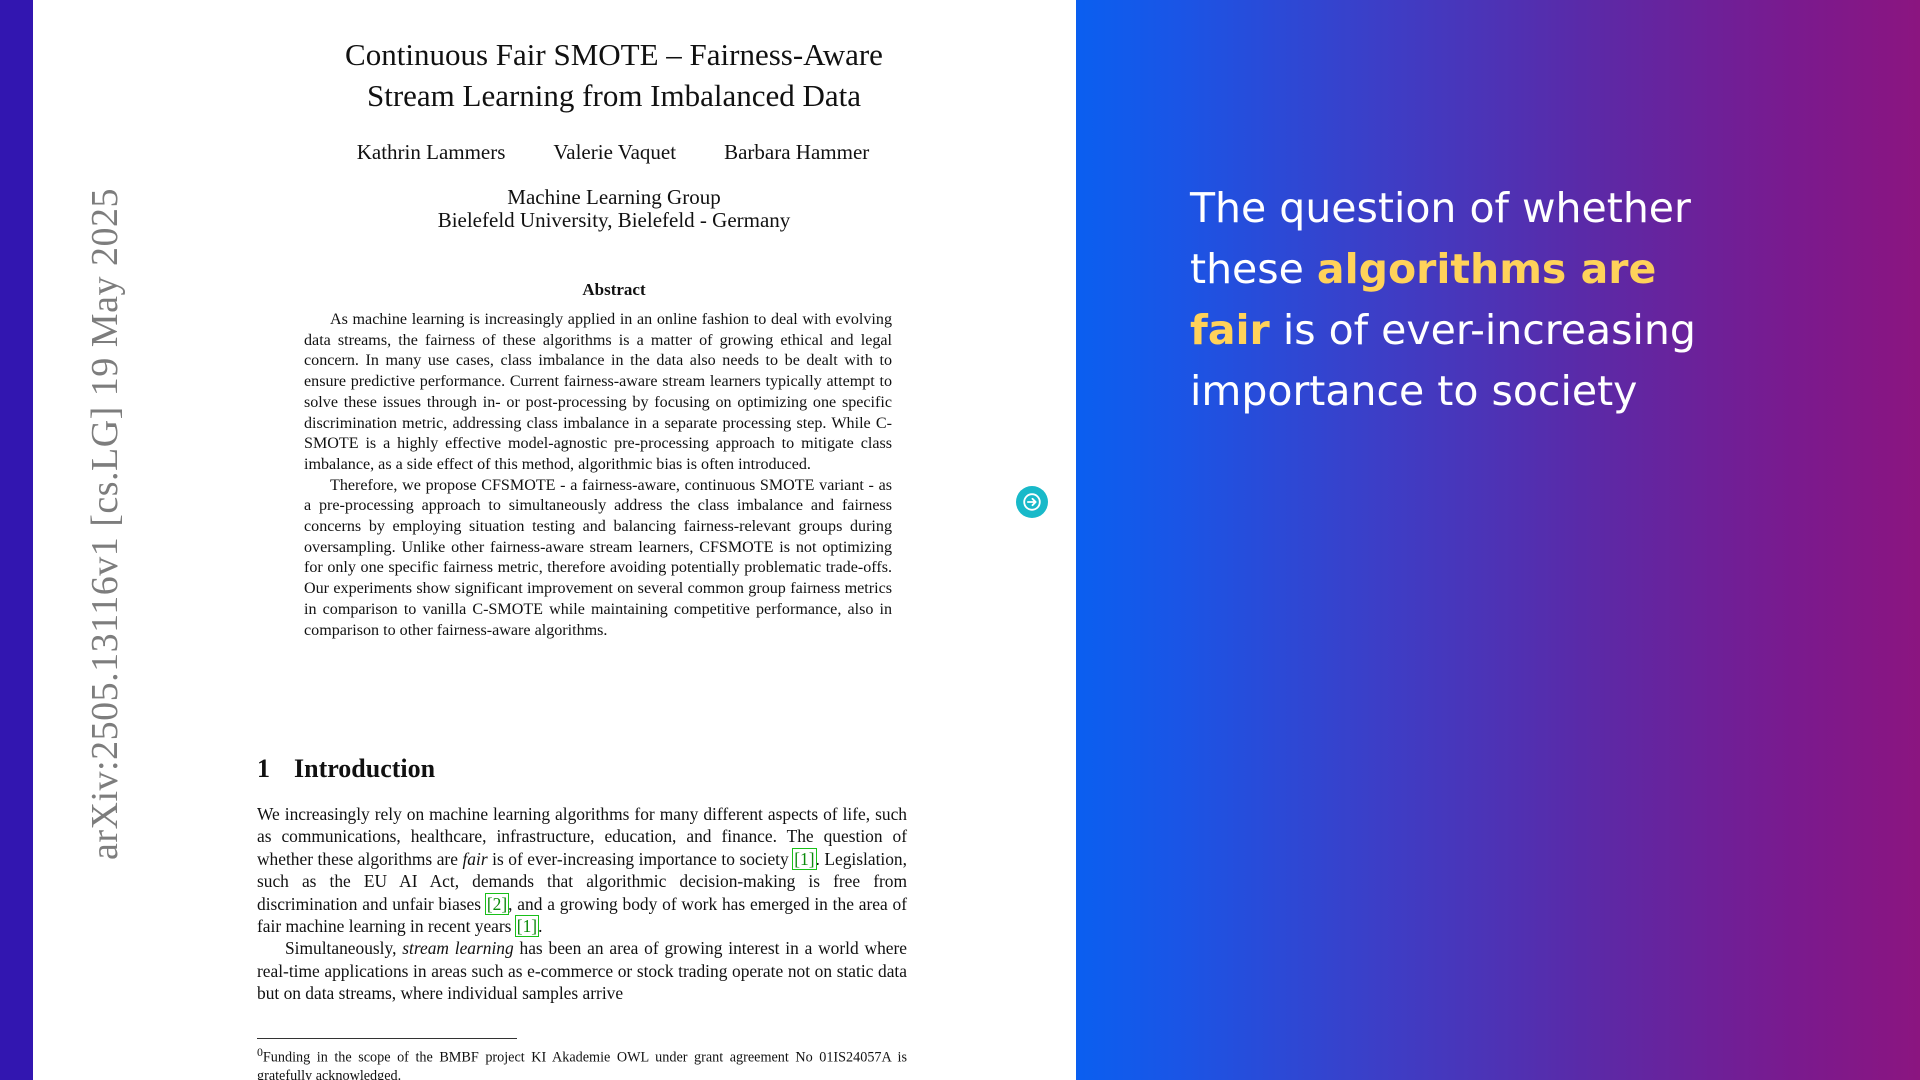  I want to click on intro-emphasis: fair, so click(475, 858).